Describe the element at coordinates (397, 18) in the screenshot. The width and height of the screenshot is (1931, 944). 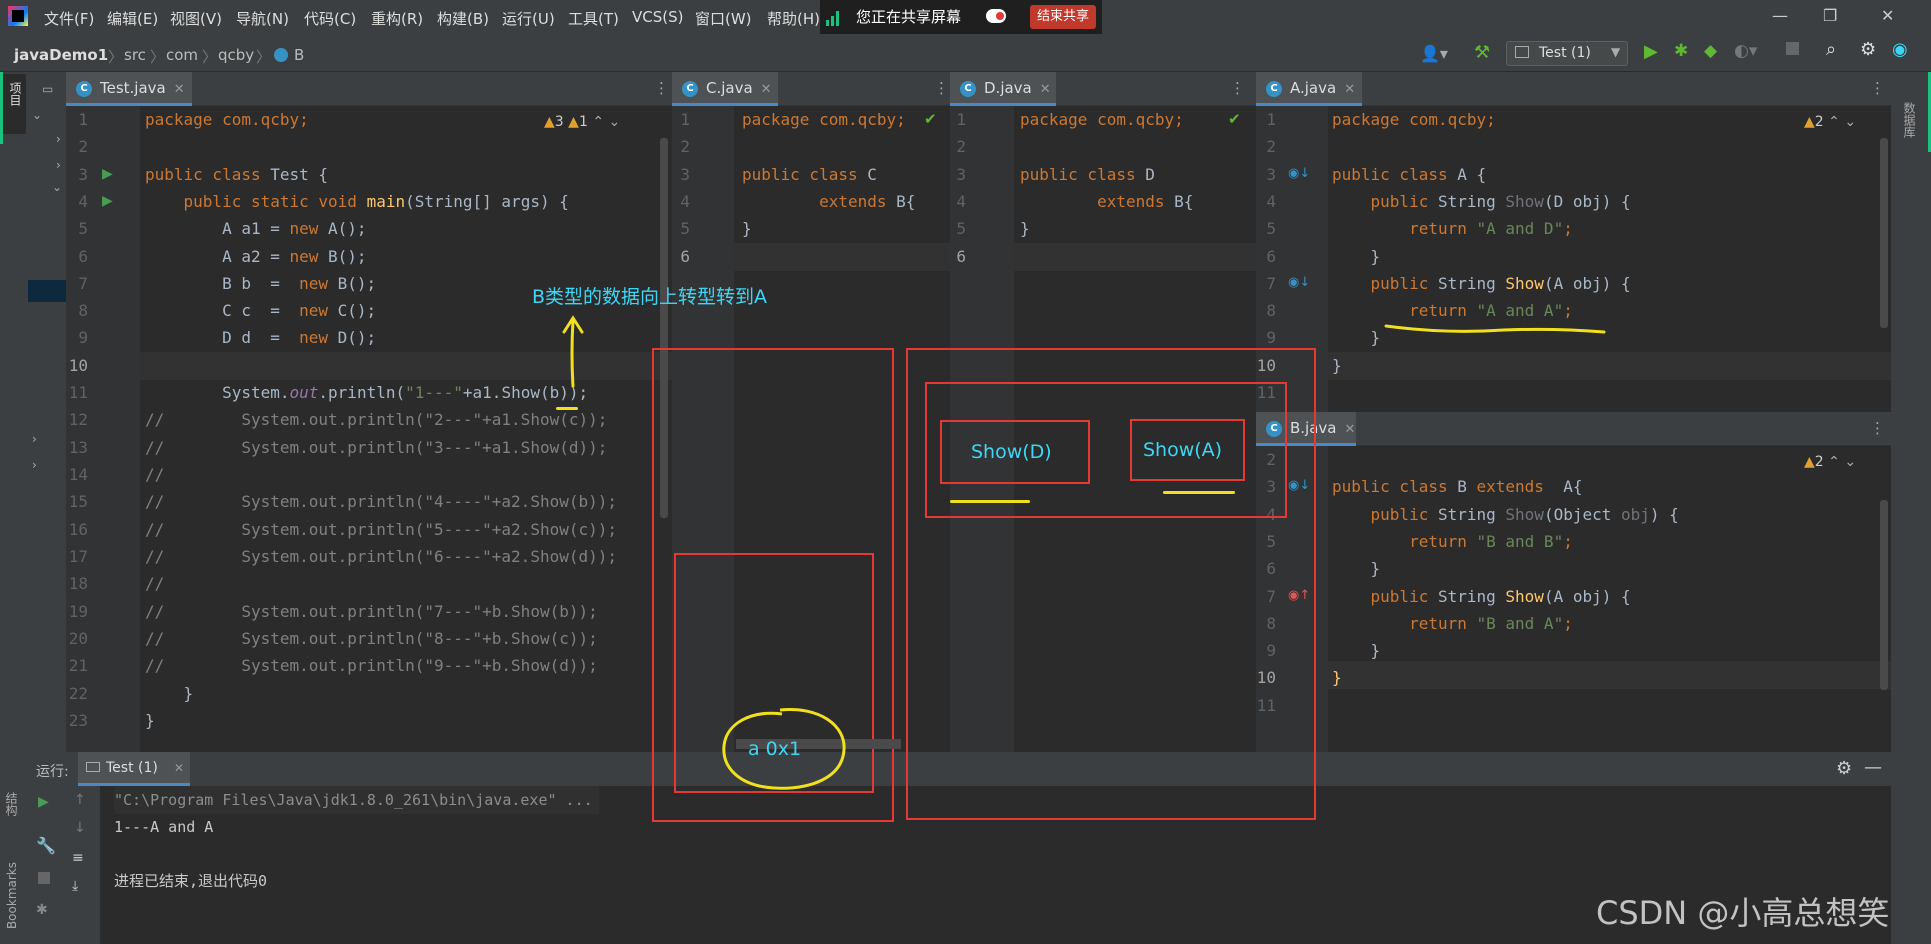
I see `menu-refactor: 重构(R)` at that location.